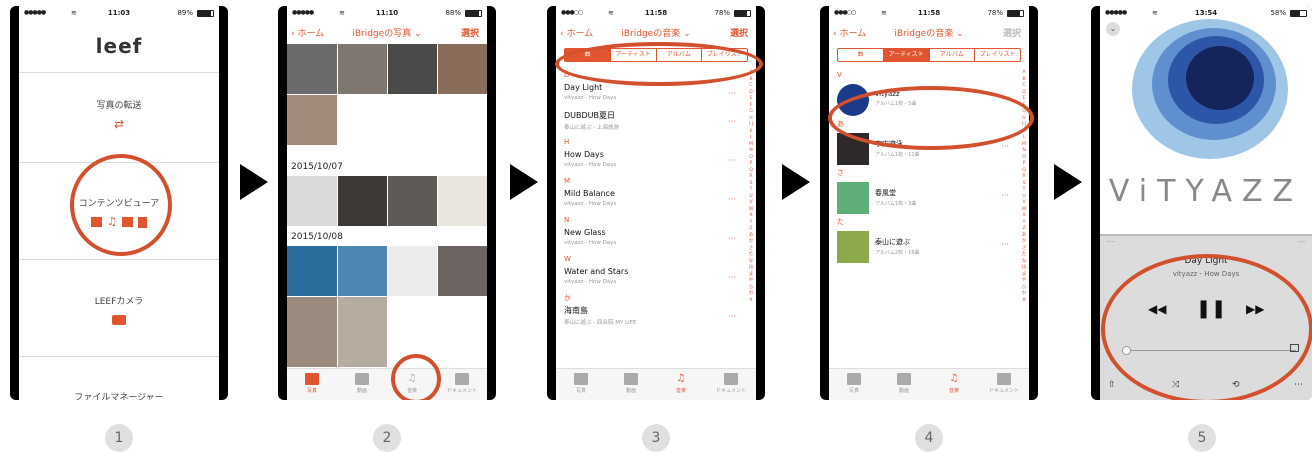  I want to click on airplay-icon, so click(1294, 348).